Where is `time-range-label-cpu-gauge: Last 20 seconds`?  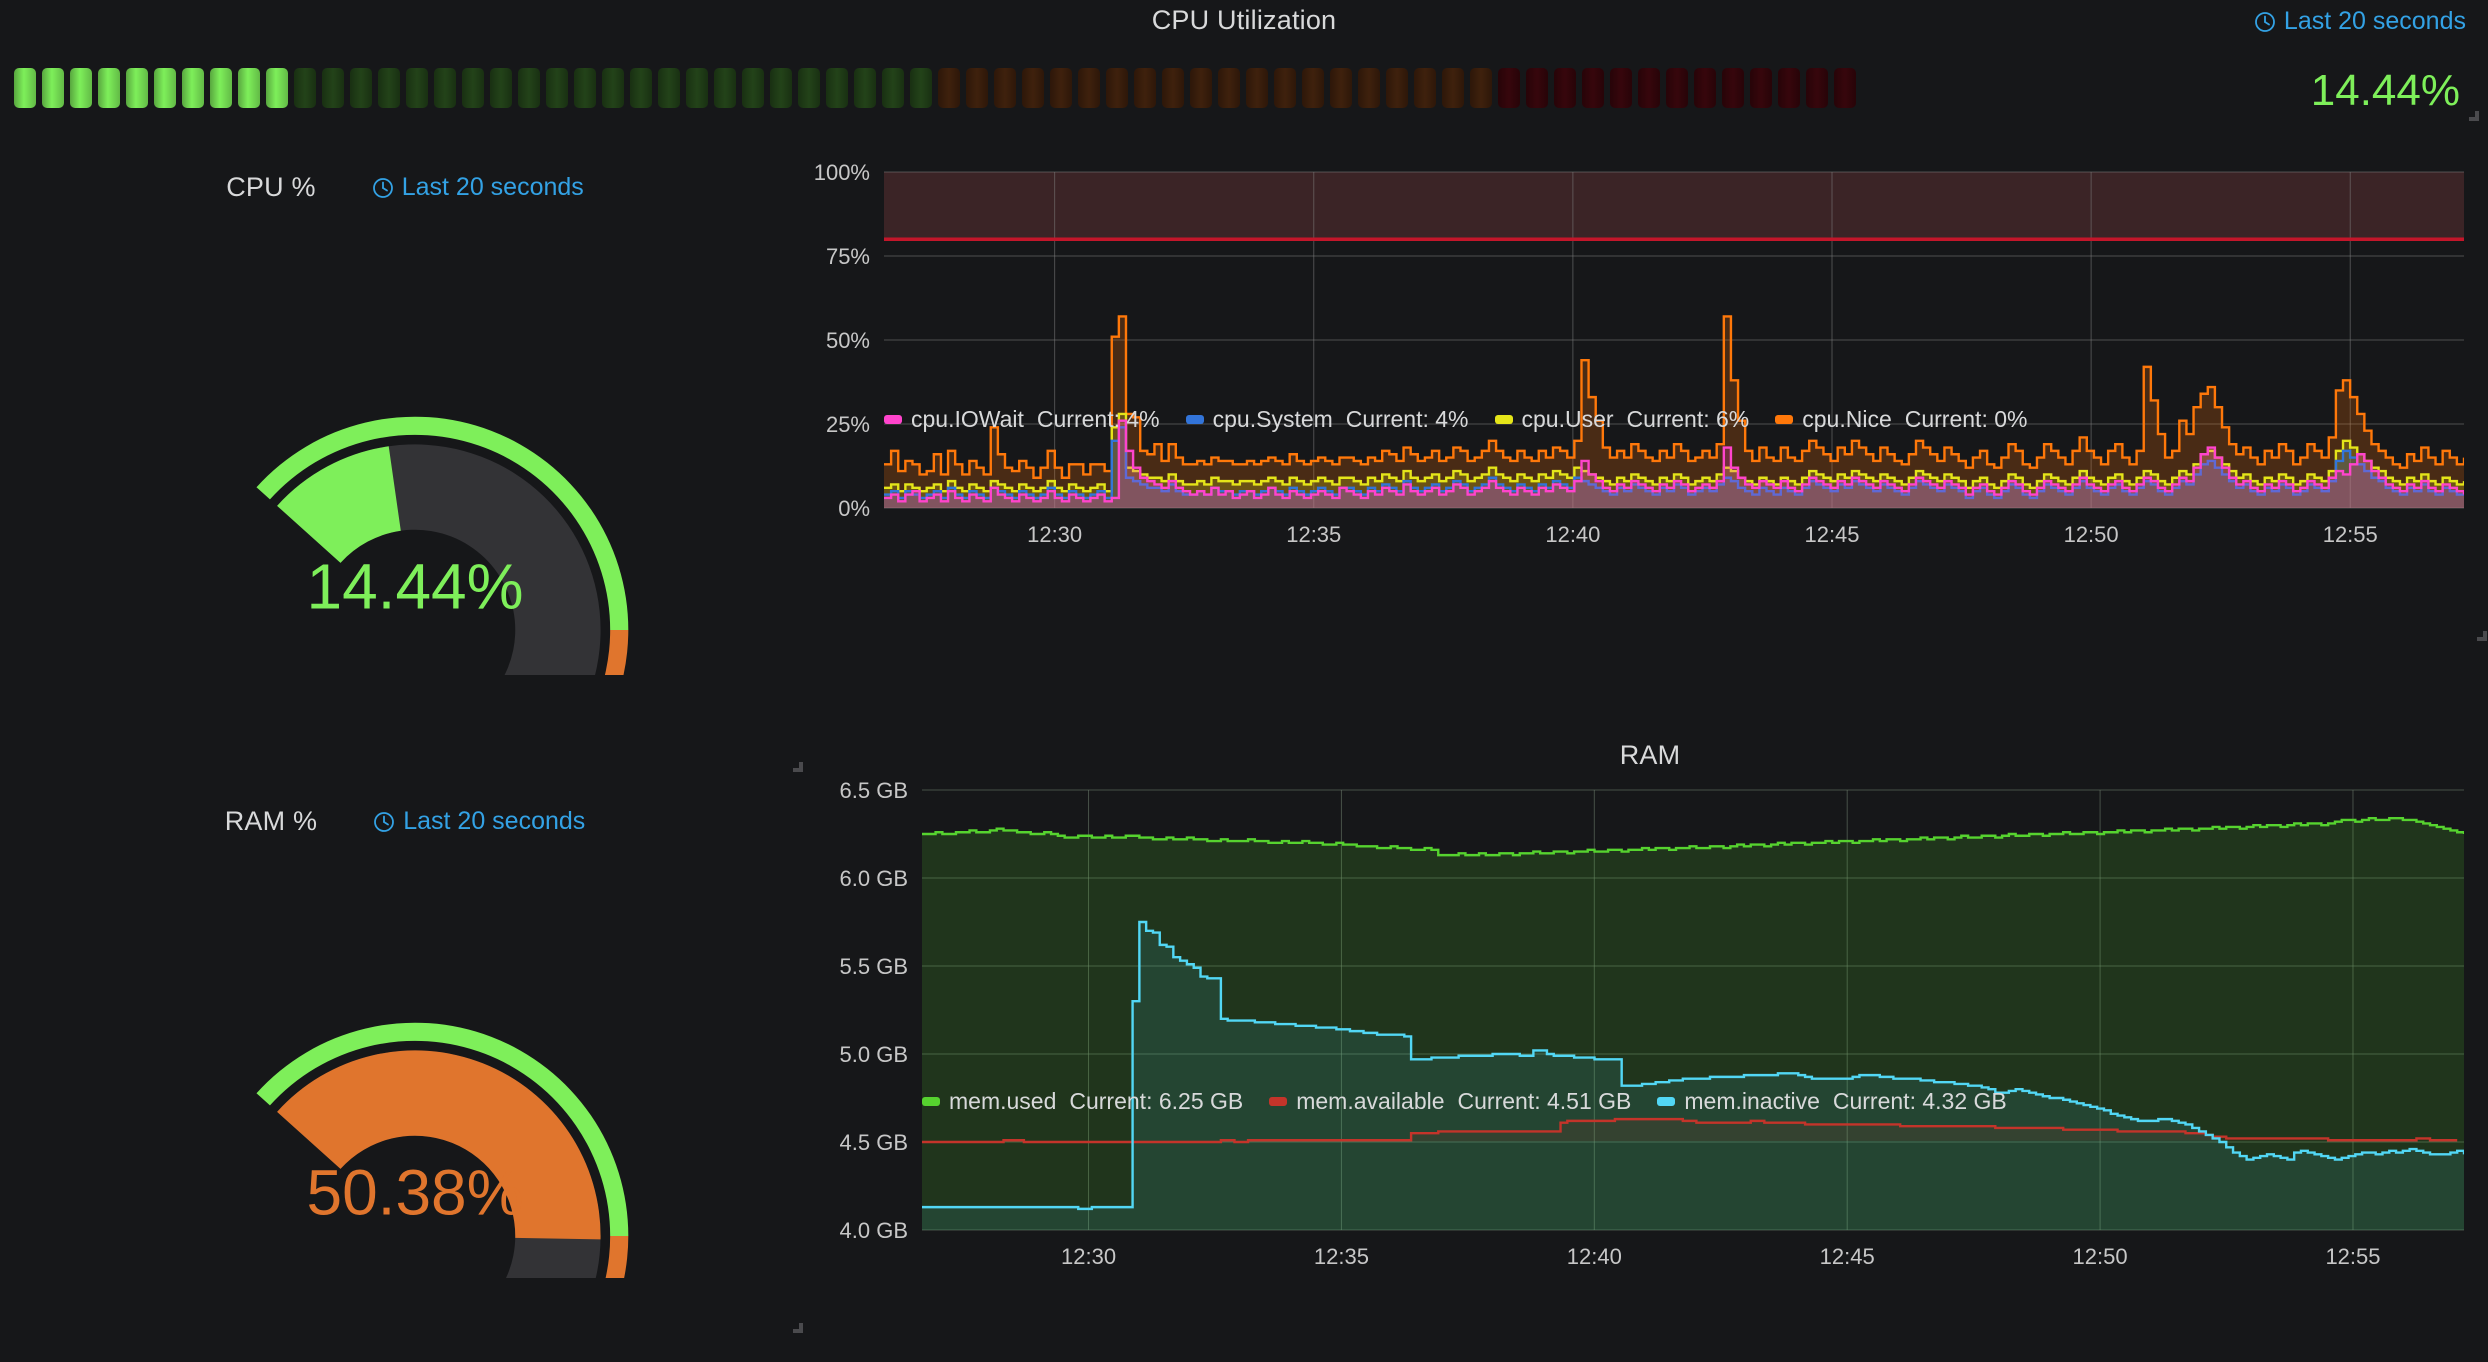
time-range-label-cpu-gauge: Last 20 seconds is located at coordinates (492, 187).